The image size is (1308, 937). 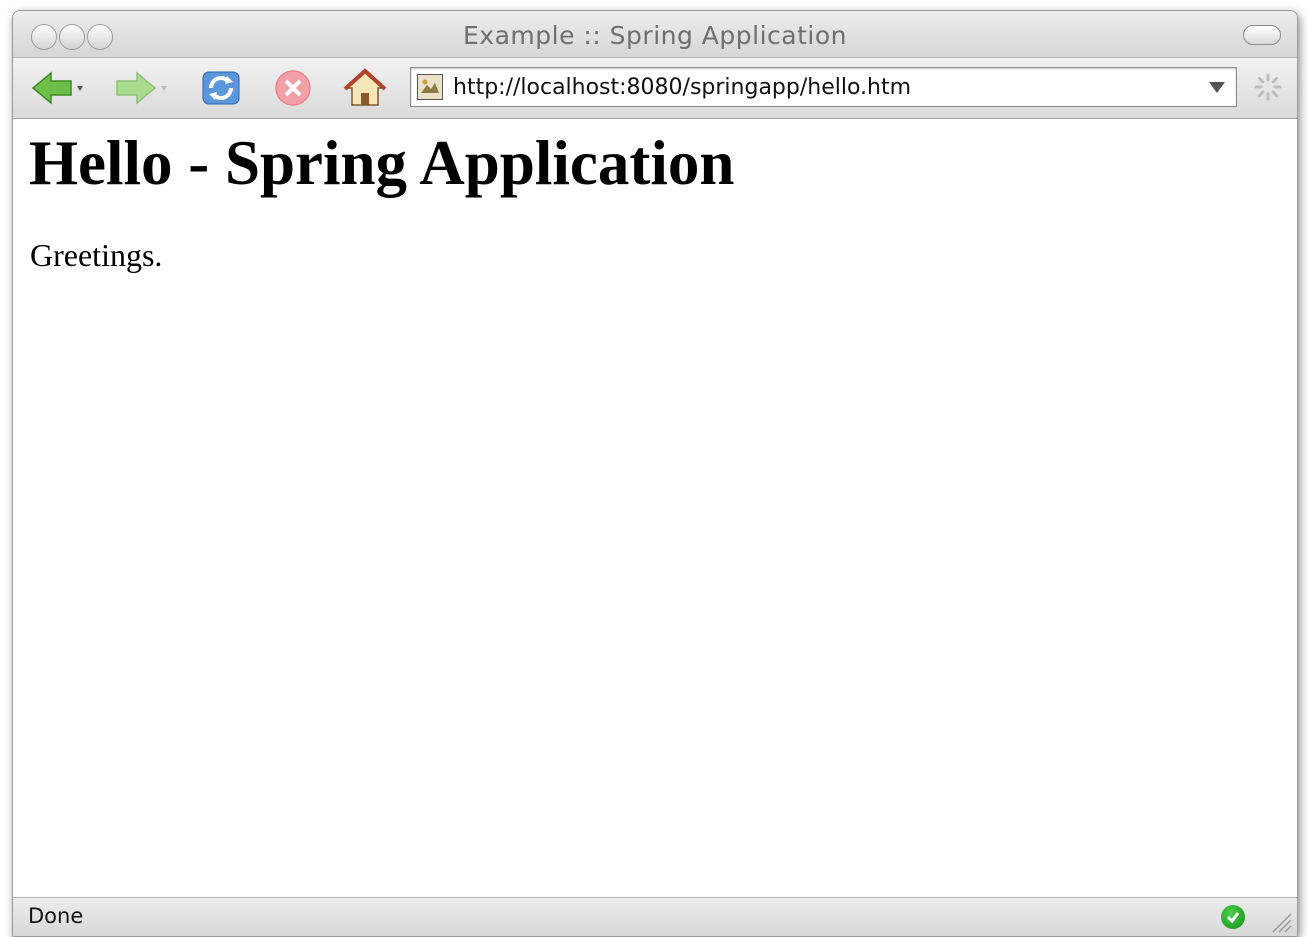 What do you see at coordinates (1262, 35) in the screenshot?
I see `toolbar-toggle-button` at bounding box center [1262, 35].